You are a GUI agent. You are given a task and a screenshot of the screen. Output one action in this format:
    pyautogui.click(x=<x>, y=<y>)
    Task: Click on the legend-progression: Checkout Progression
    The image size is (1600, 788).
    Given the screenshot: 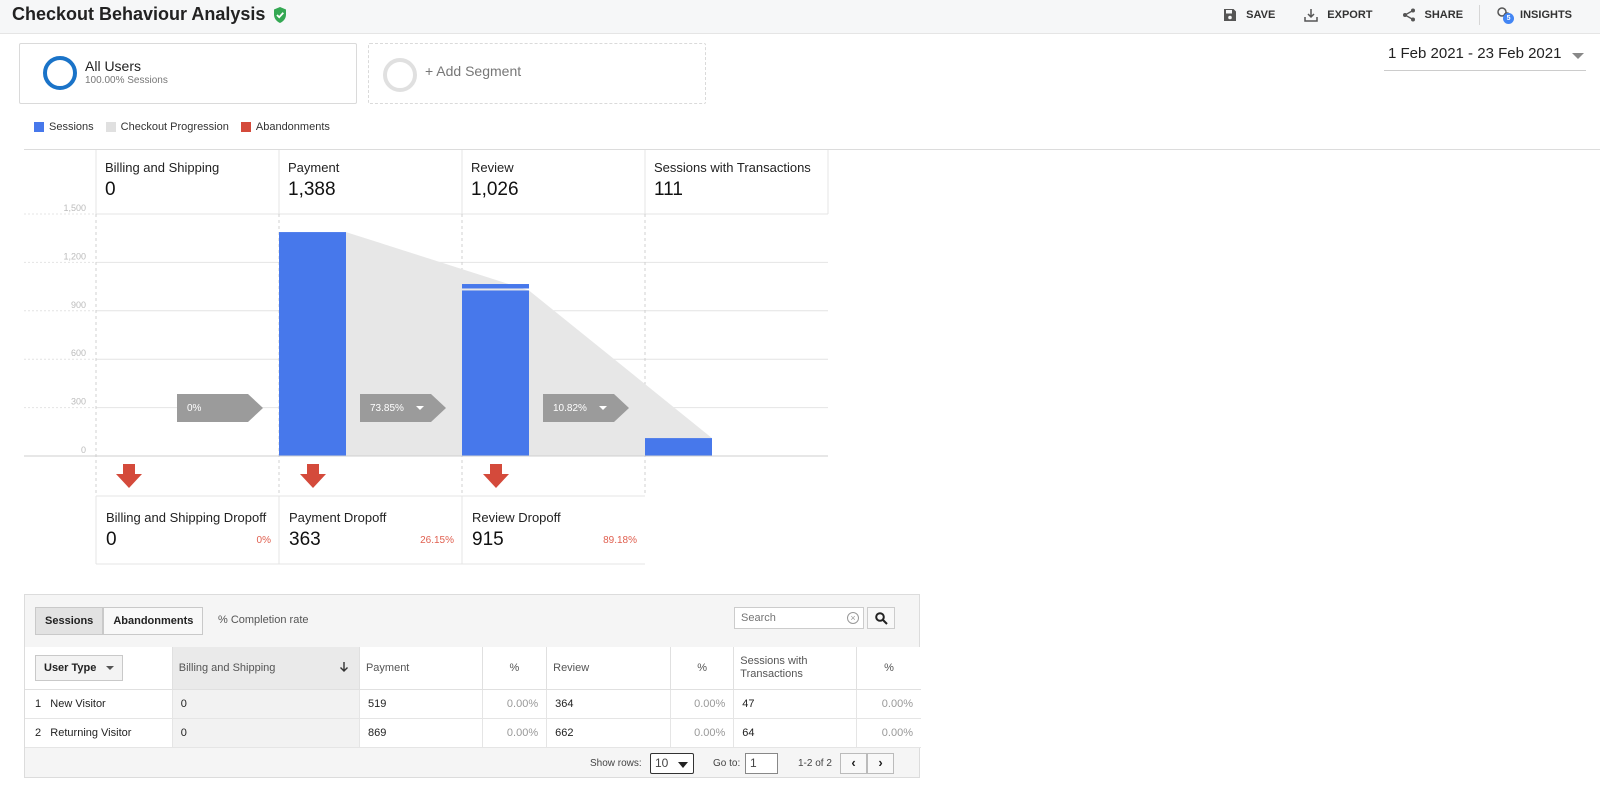 What is the action you would take?
    pyautogui.click(x=167, y=127)
    